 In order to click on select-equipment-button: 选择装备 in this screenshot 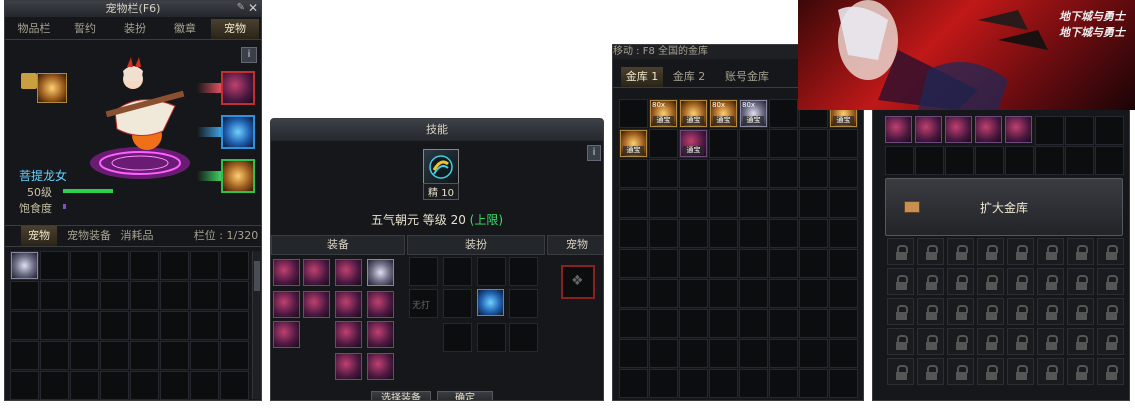, I will do `click(401, 395)`.